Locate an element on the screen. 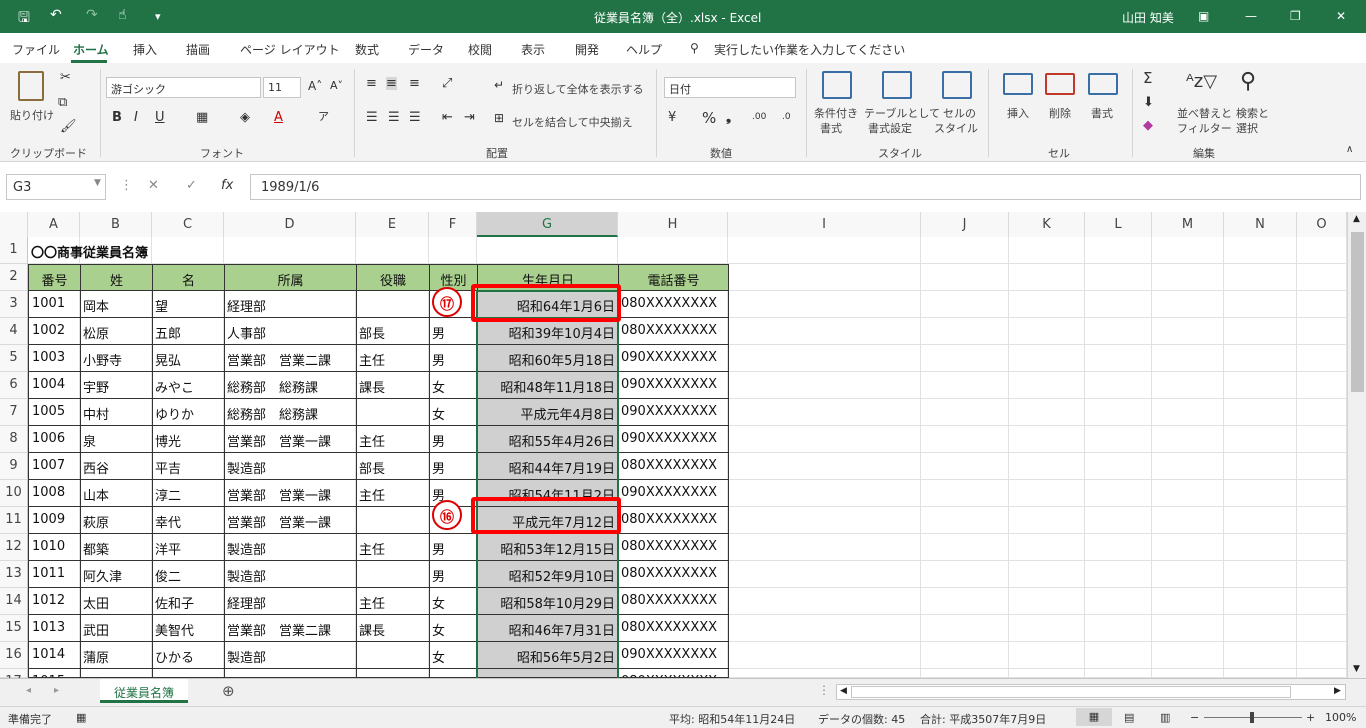 The height and width of the screenshot is (728, 1366). row-header: 9 is located at coordinates (14, 466).